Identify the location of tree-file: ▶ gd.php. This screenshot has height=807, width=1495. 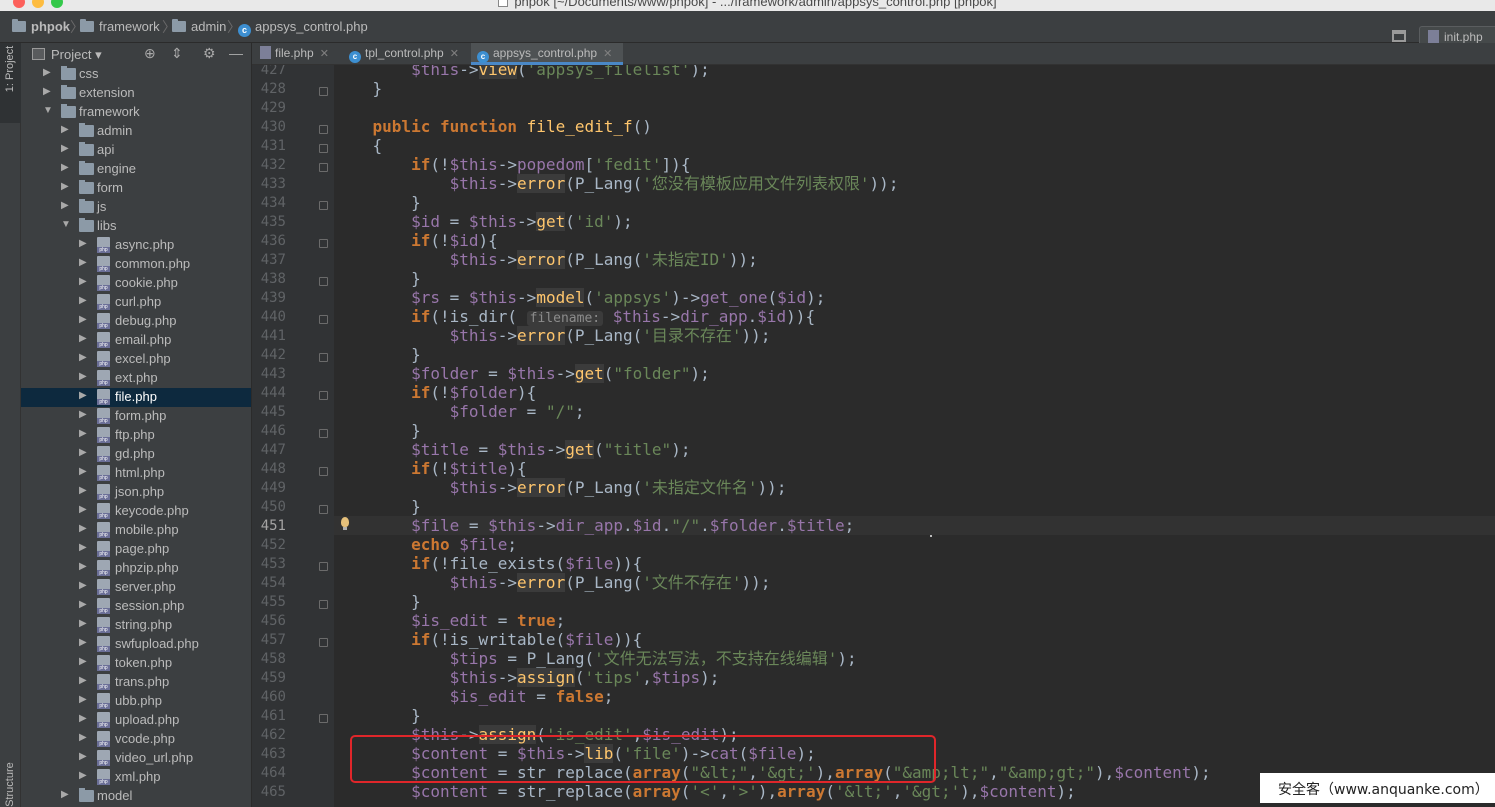
(136, 454).